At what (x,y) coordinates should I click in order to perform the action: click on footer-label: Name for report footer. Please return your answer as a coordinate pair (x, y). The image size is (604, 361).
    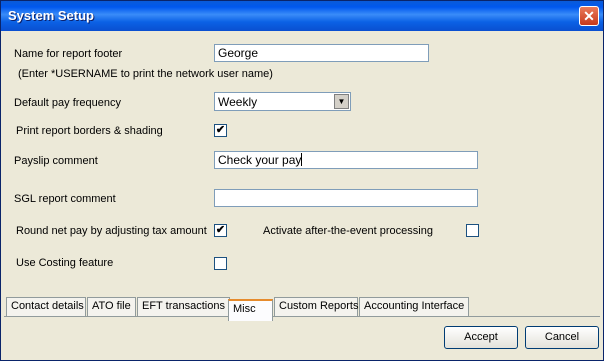
    Looking at the image, I should click on (68, 54).